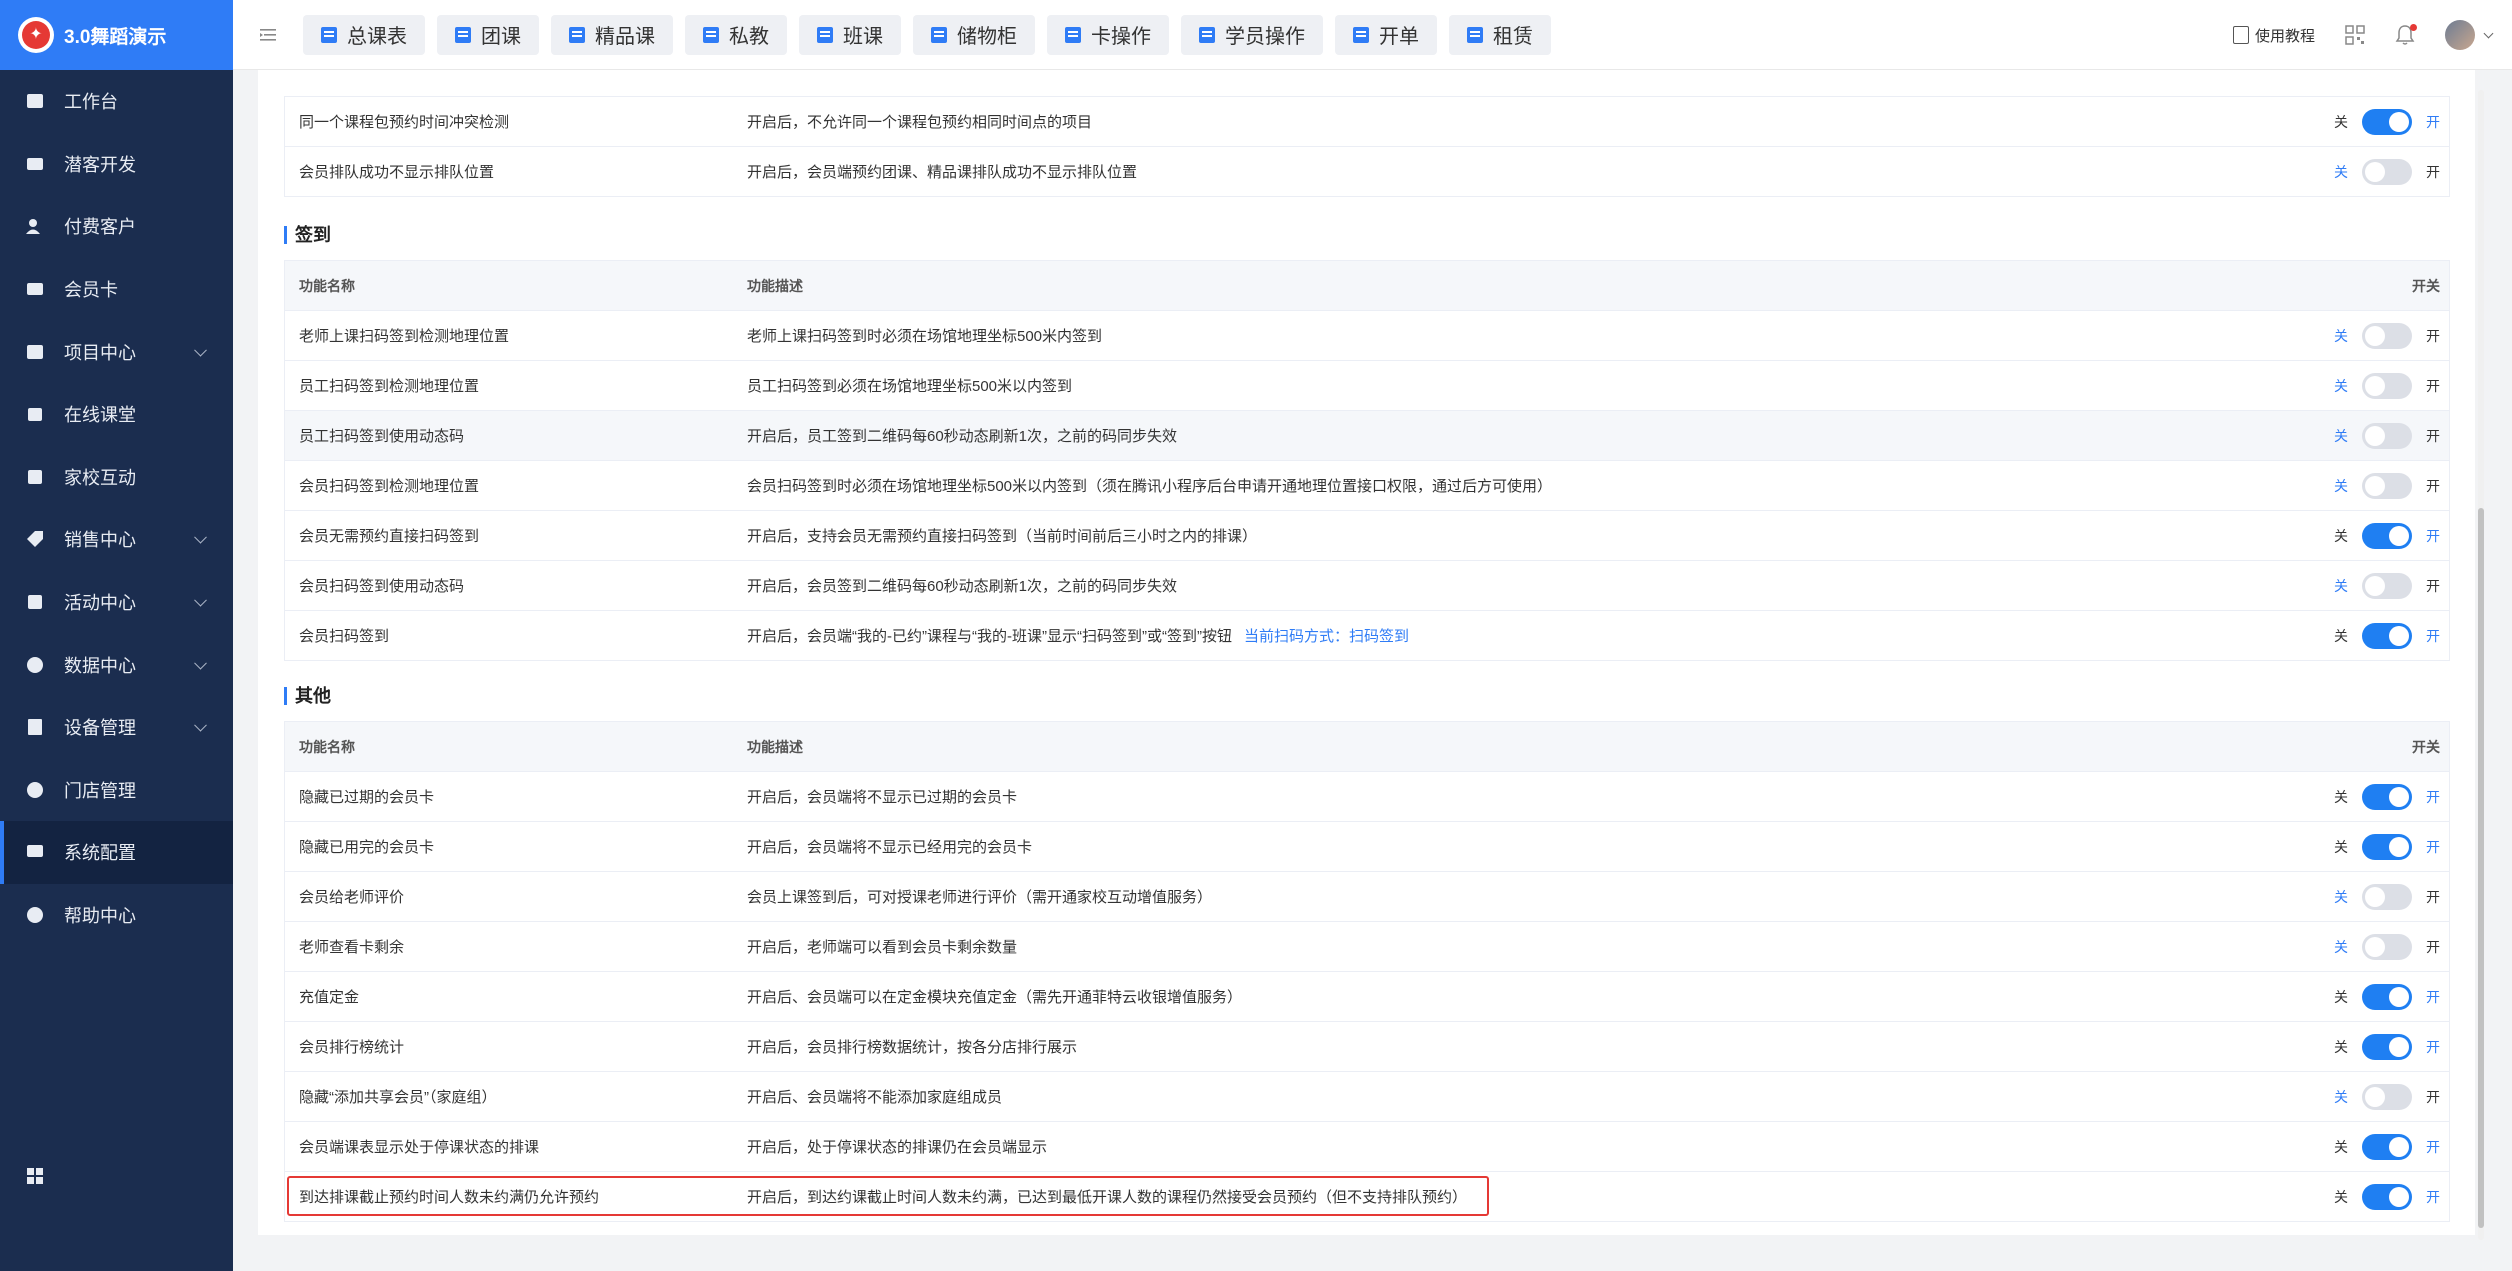 The width and height of the screenshot is (2512, 1271). I want to click on sidebar-item-13: 帮助中心, so click(116, 915).